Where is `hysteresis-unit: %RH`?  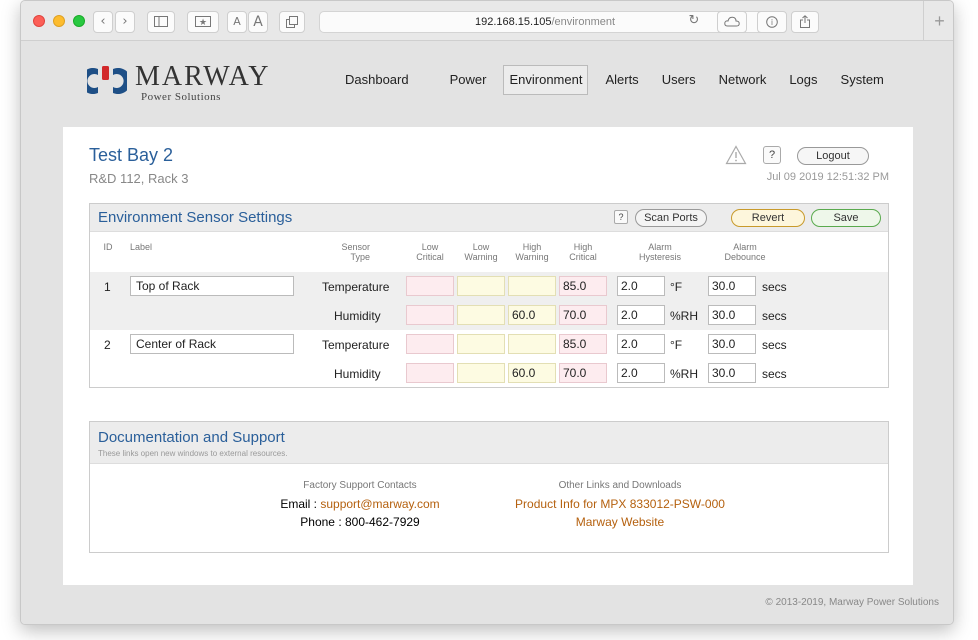
hysteresis-unit: %RH is located at coordinates (684, 316).